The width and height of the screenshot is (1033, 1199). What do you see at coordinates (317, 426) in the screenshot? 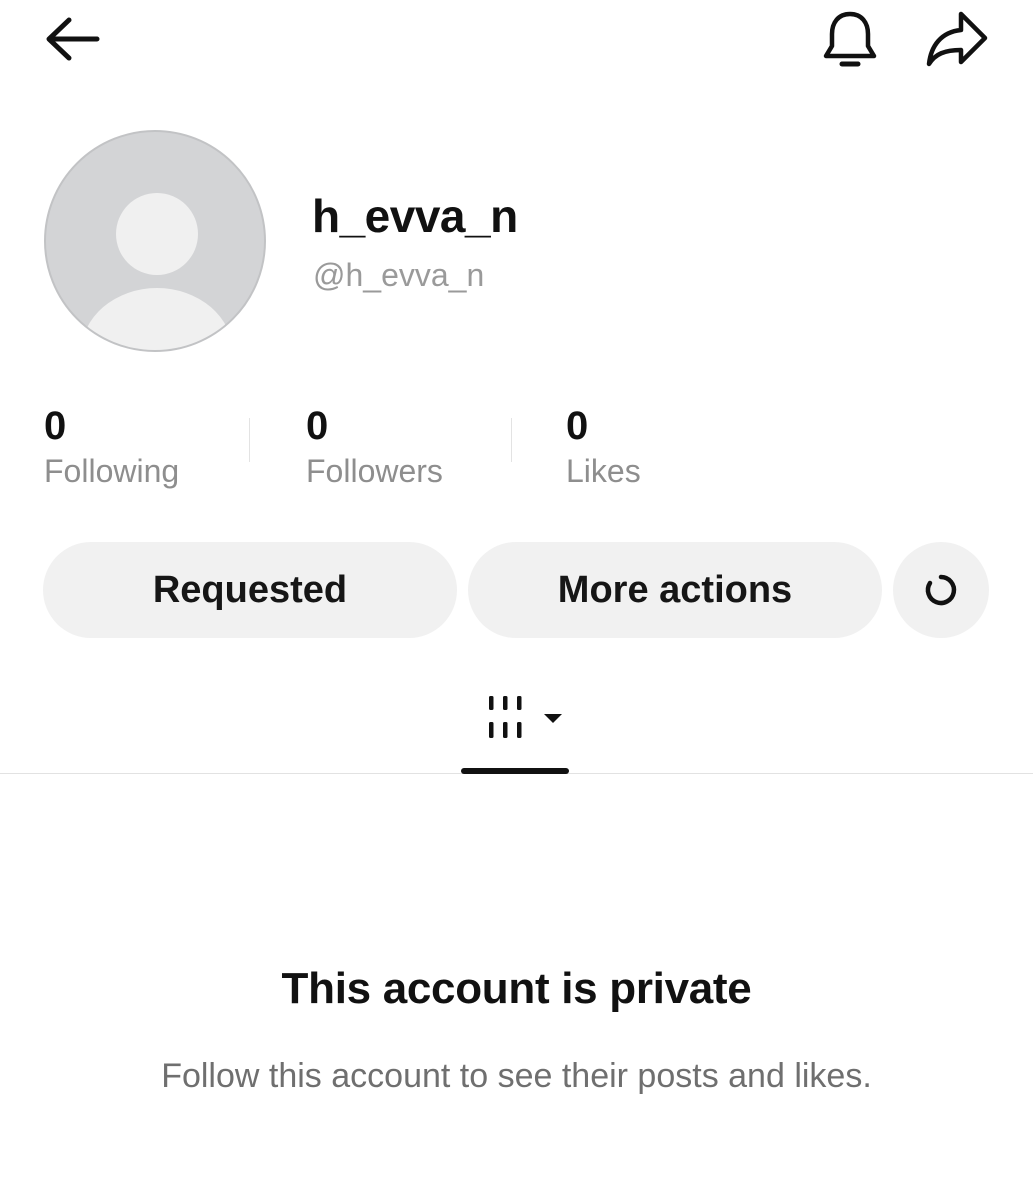
I see `followers-count: 0` at bounding box center [317, 426].